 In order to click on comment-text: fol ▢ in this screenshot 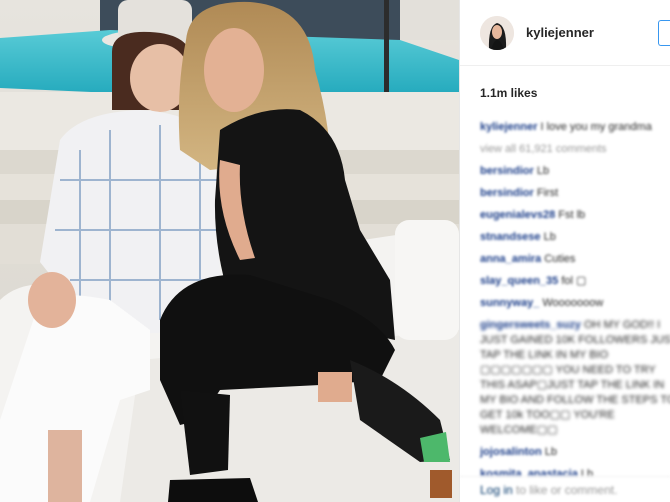, I will do `click(574, 281)`.